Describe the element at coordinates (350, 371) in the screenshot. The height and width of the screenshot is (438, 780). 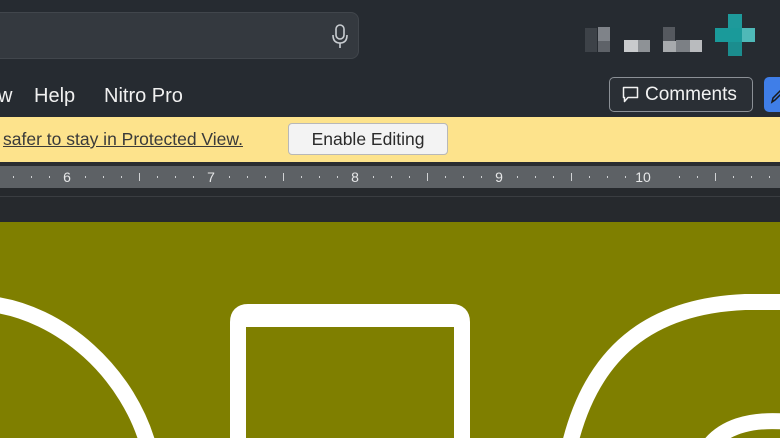
I see `rectangle-shape` at that location.